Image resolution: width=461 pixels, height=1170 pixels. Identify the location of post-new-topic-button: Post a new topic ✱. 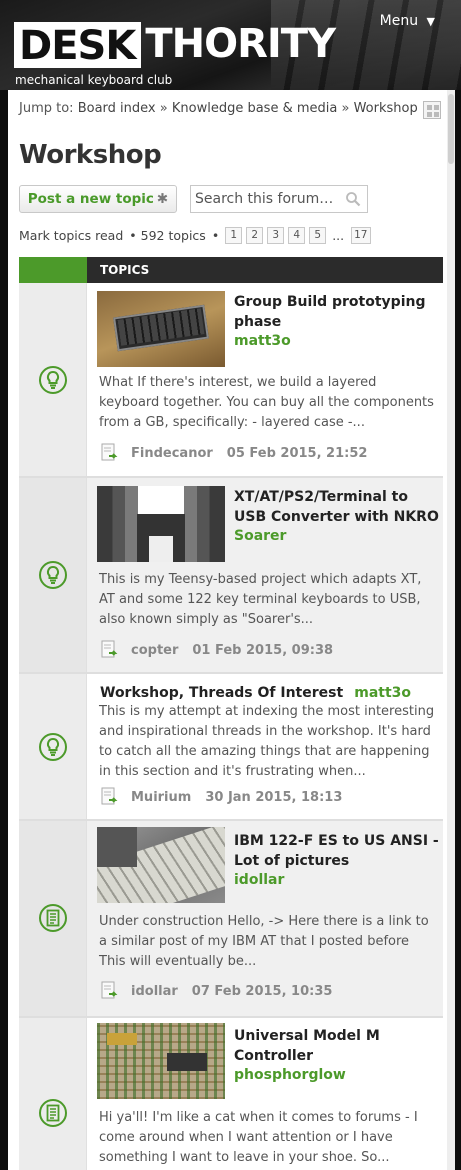
(98, 199).